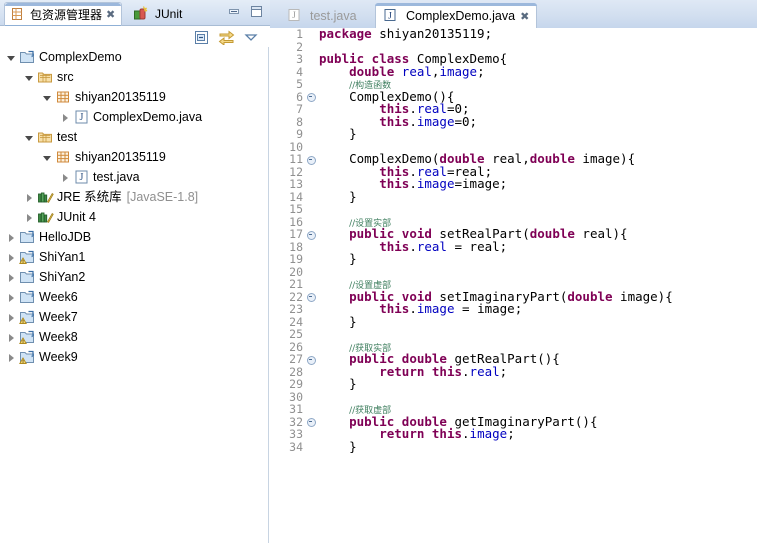 Image resolution: width=757 pixels, height=548 pixels. Describe the element at coordinates (116, 177) in the screenshot. I see `tree-item-label: test.java` at that location.